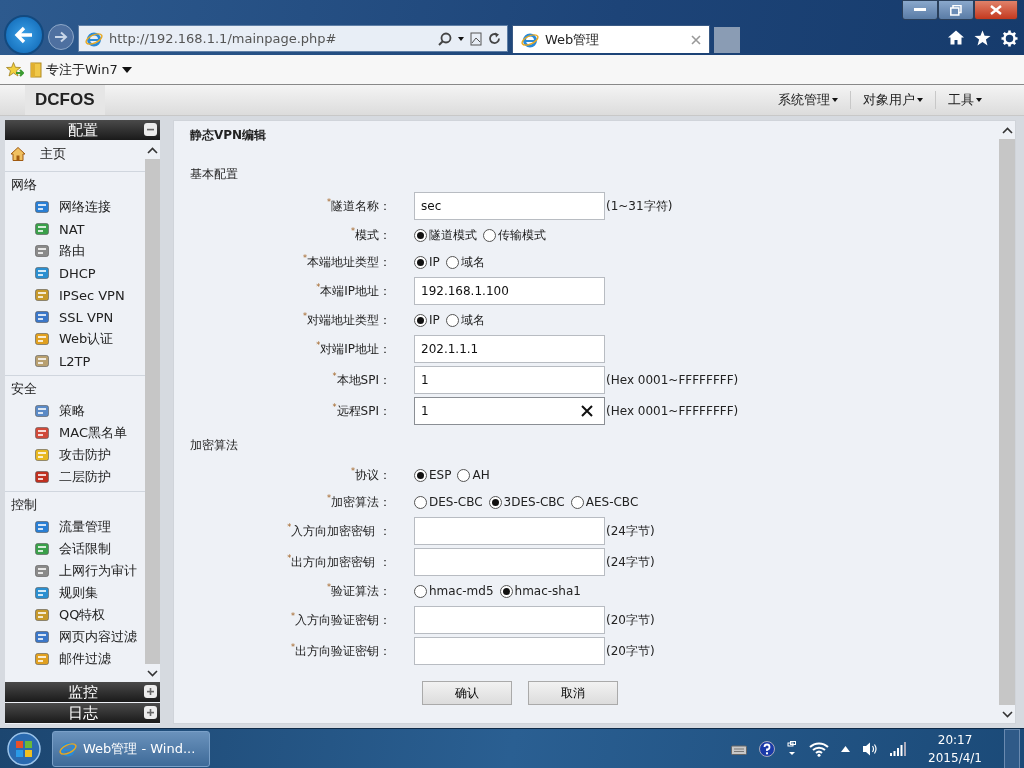 The height and width of the screenshot is (768, 1024). Describe the element at coordinates (93, 433) in the screenshot. I see `sidebar-item: MAC黑名单` at that location.